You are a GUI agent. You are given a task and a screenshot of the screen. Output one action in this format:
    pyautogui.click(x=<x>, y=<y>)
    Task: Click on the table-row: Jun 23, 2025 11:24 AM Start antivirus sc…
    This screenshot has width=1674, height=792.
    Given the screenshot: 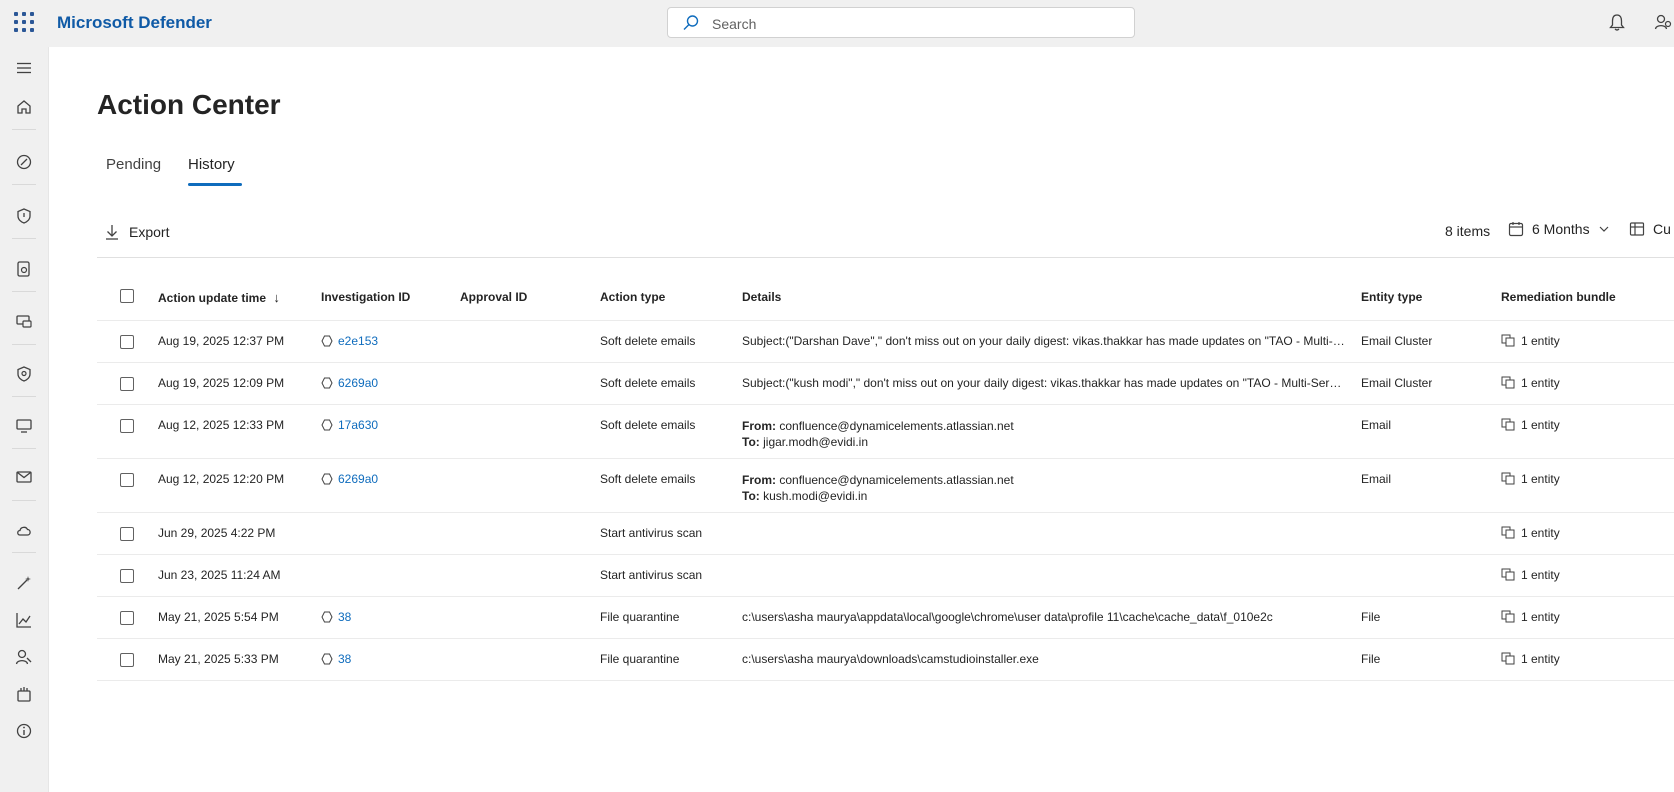 What is the action you would take?
    pyautogui.click(x=885, y=575)
    